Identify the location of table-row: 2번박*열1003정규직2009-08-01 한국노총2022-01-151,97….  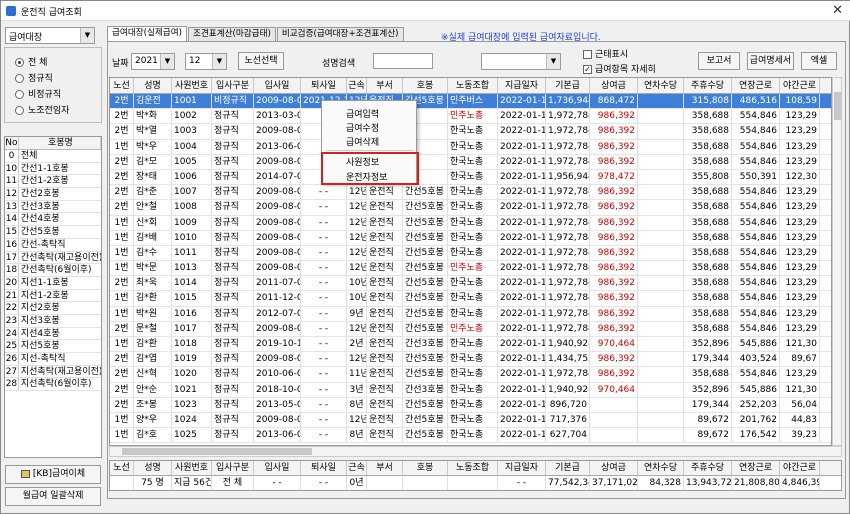
(470, 132).